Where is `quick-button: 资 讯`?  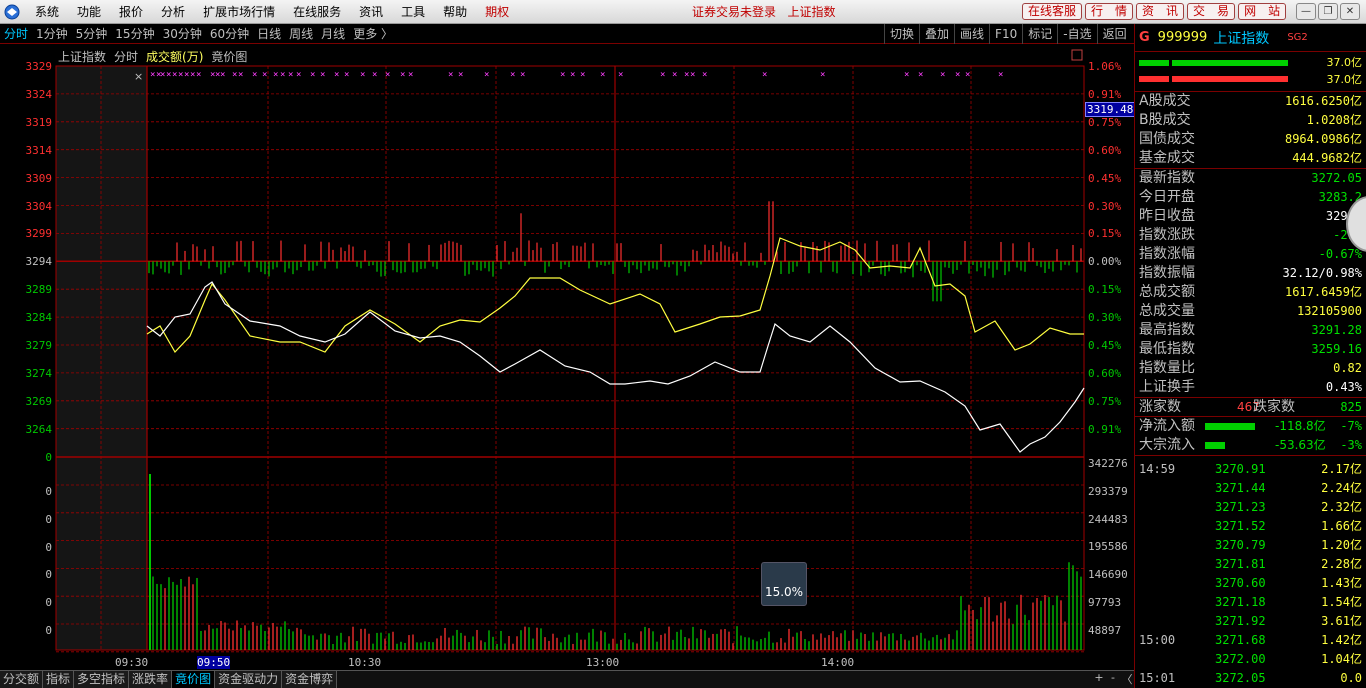 quick-button: 资 讯 is located at coordinates (1160, 11).